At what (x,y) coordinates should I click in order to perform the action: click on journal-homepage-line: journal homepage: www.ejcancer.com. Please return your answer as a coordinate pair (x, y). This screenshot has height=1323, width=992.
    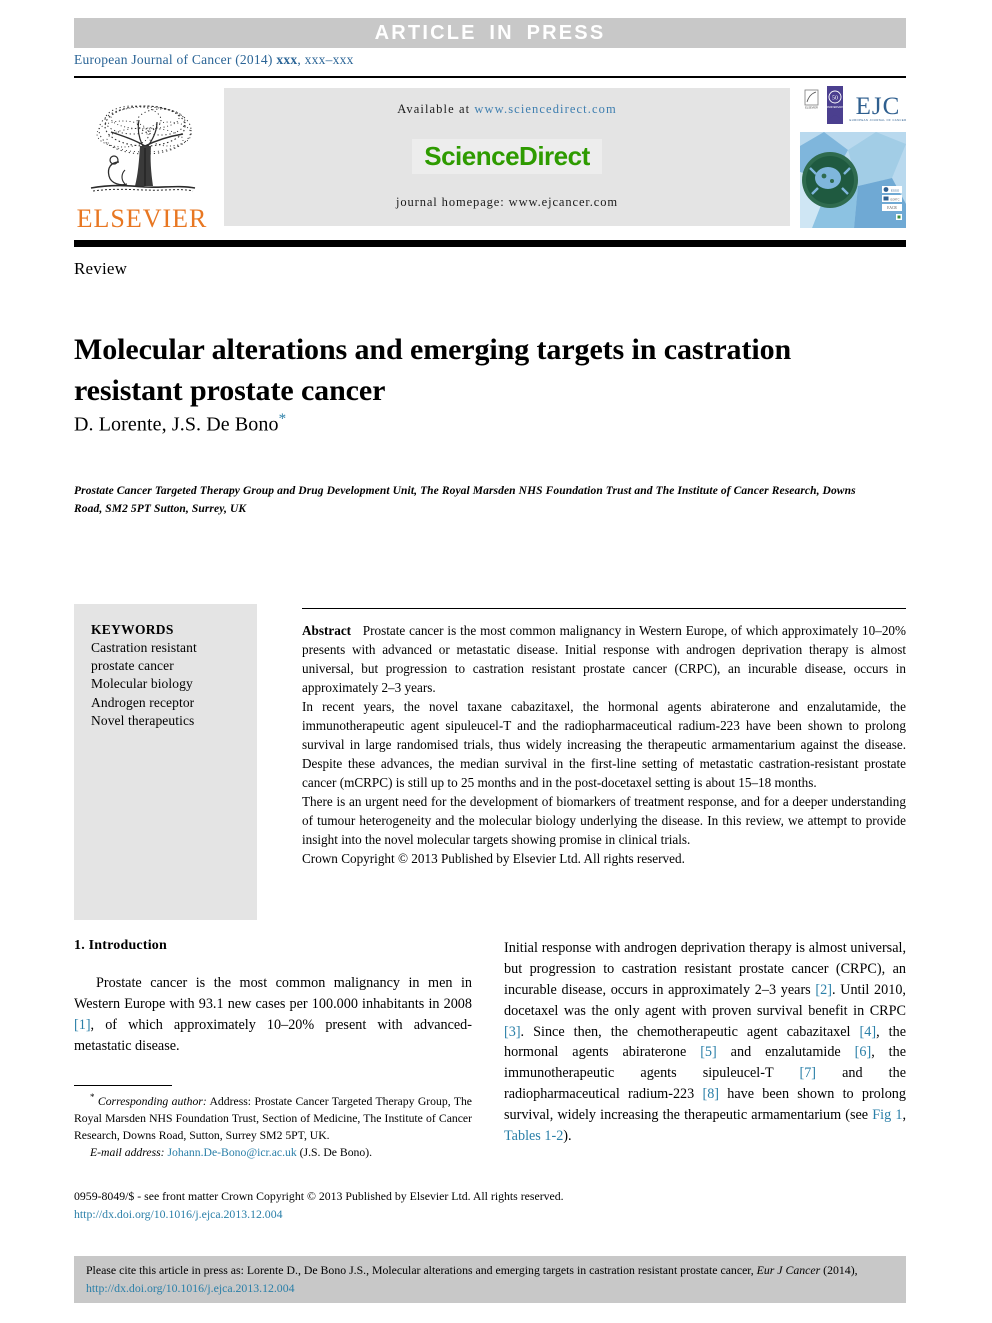
    Looking at the image, I should click on (507, 202).